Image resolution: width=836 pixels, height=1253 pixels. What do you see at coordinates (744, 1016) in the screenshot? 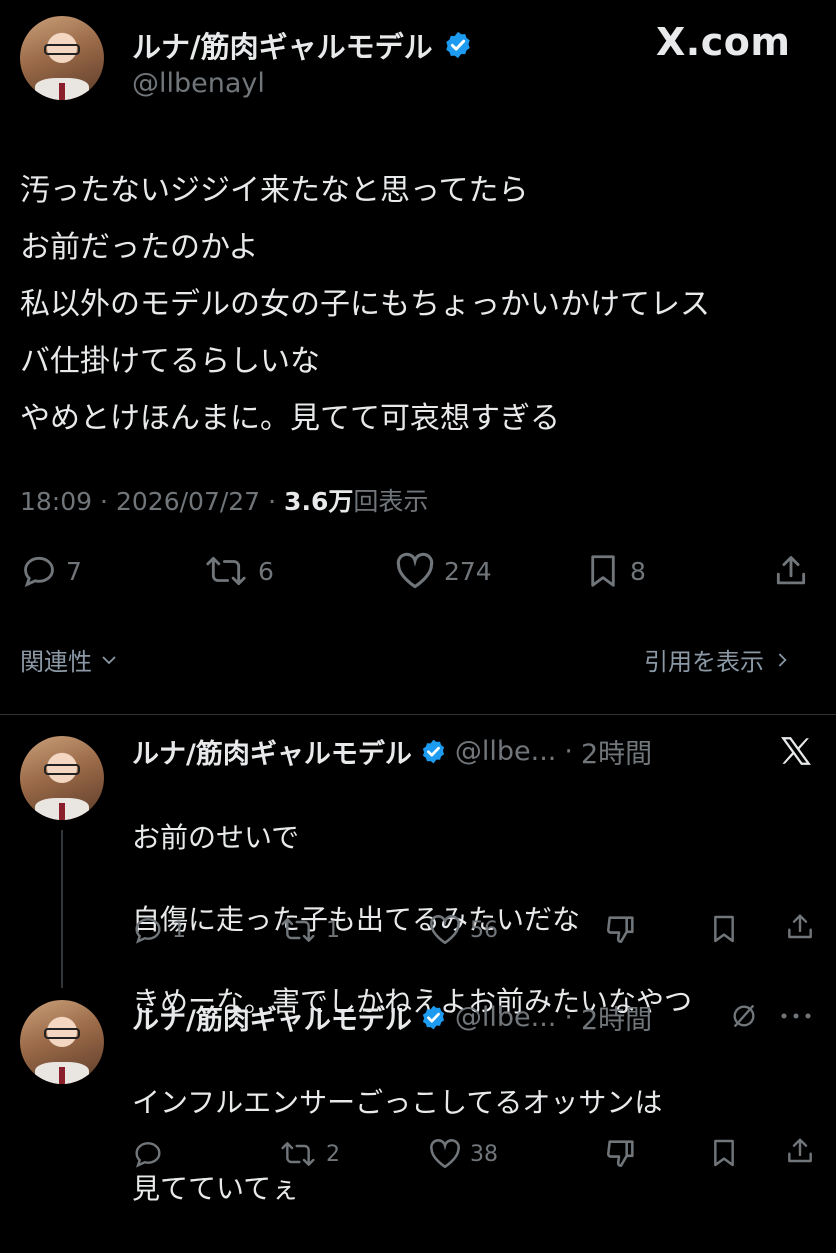
I see `grok-icon` at bounding box center [744, 1016].